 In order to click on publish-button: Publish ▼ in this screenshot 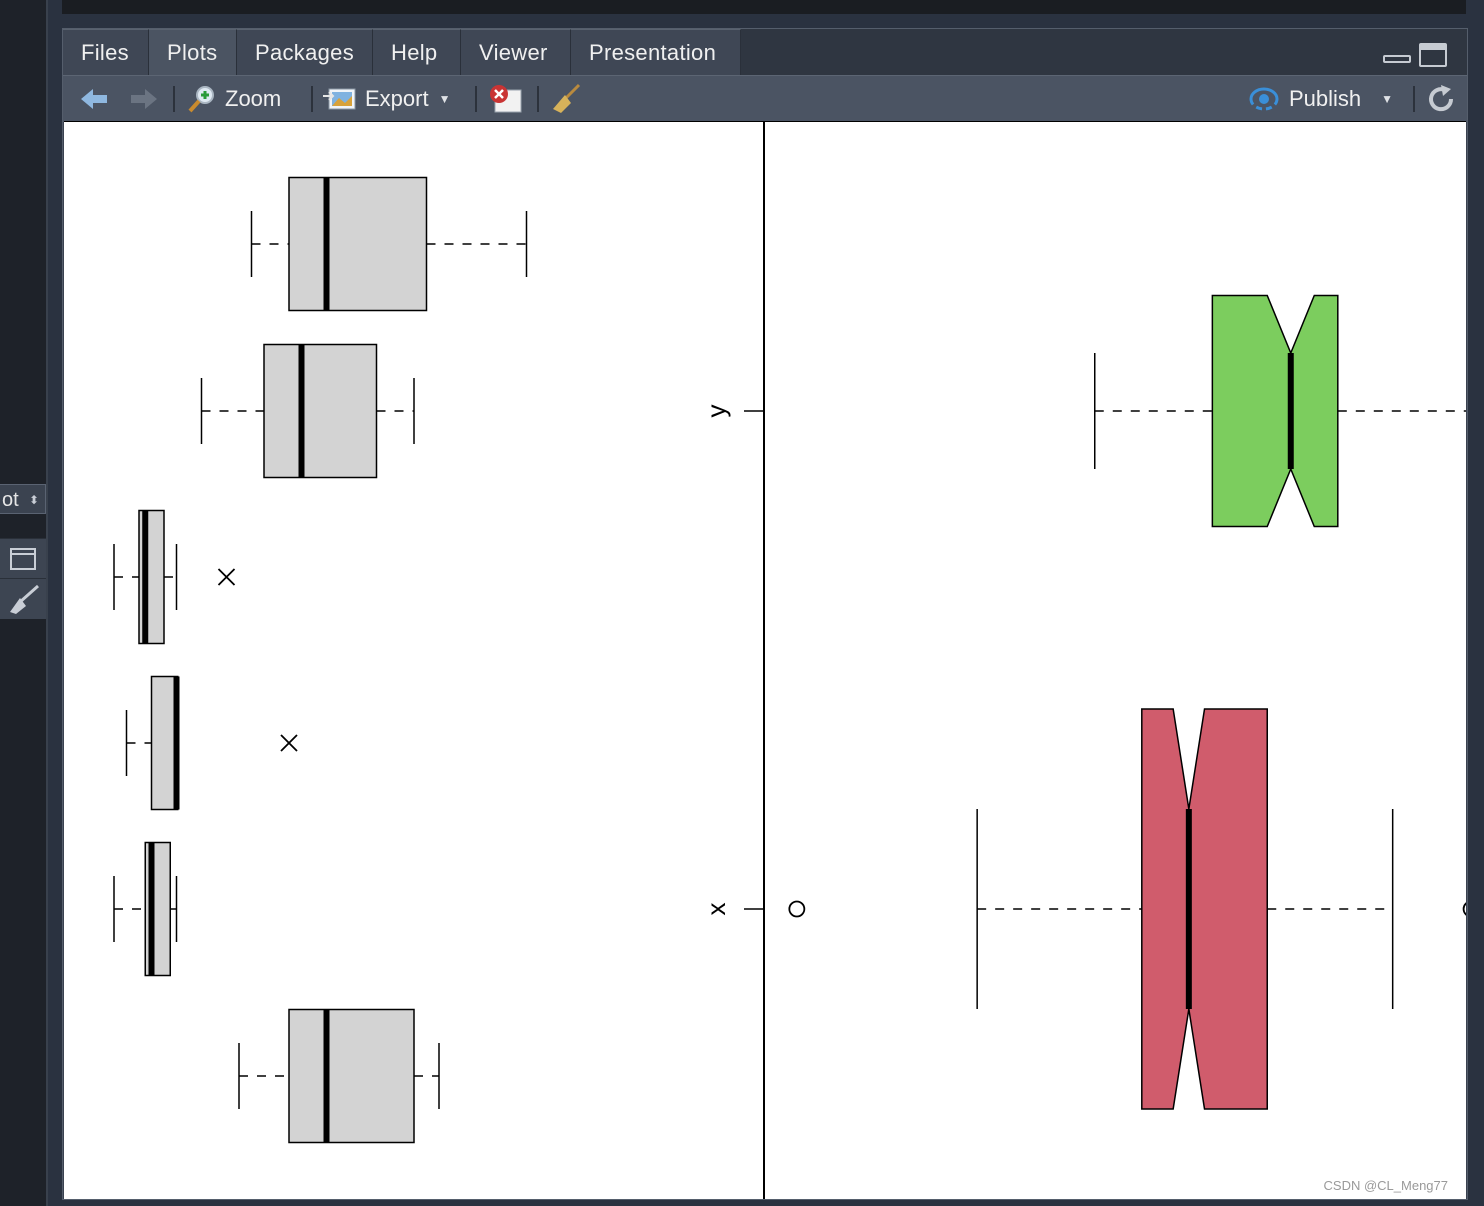, I will do `click(1320, 99)`.